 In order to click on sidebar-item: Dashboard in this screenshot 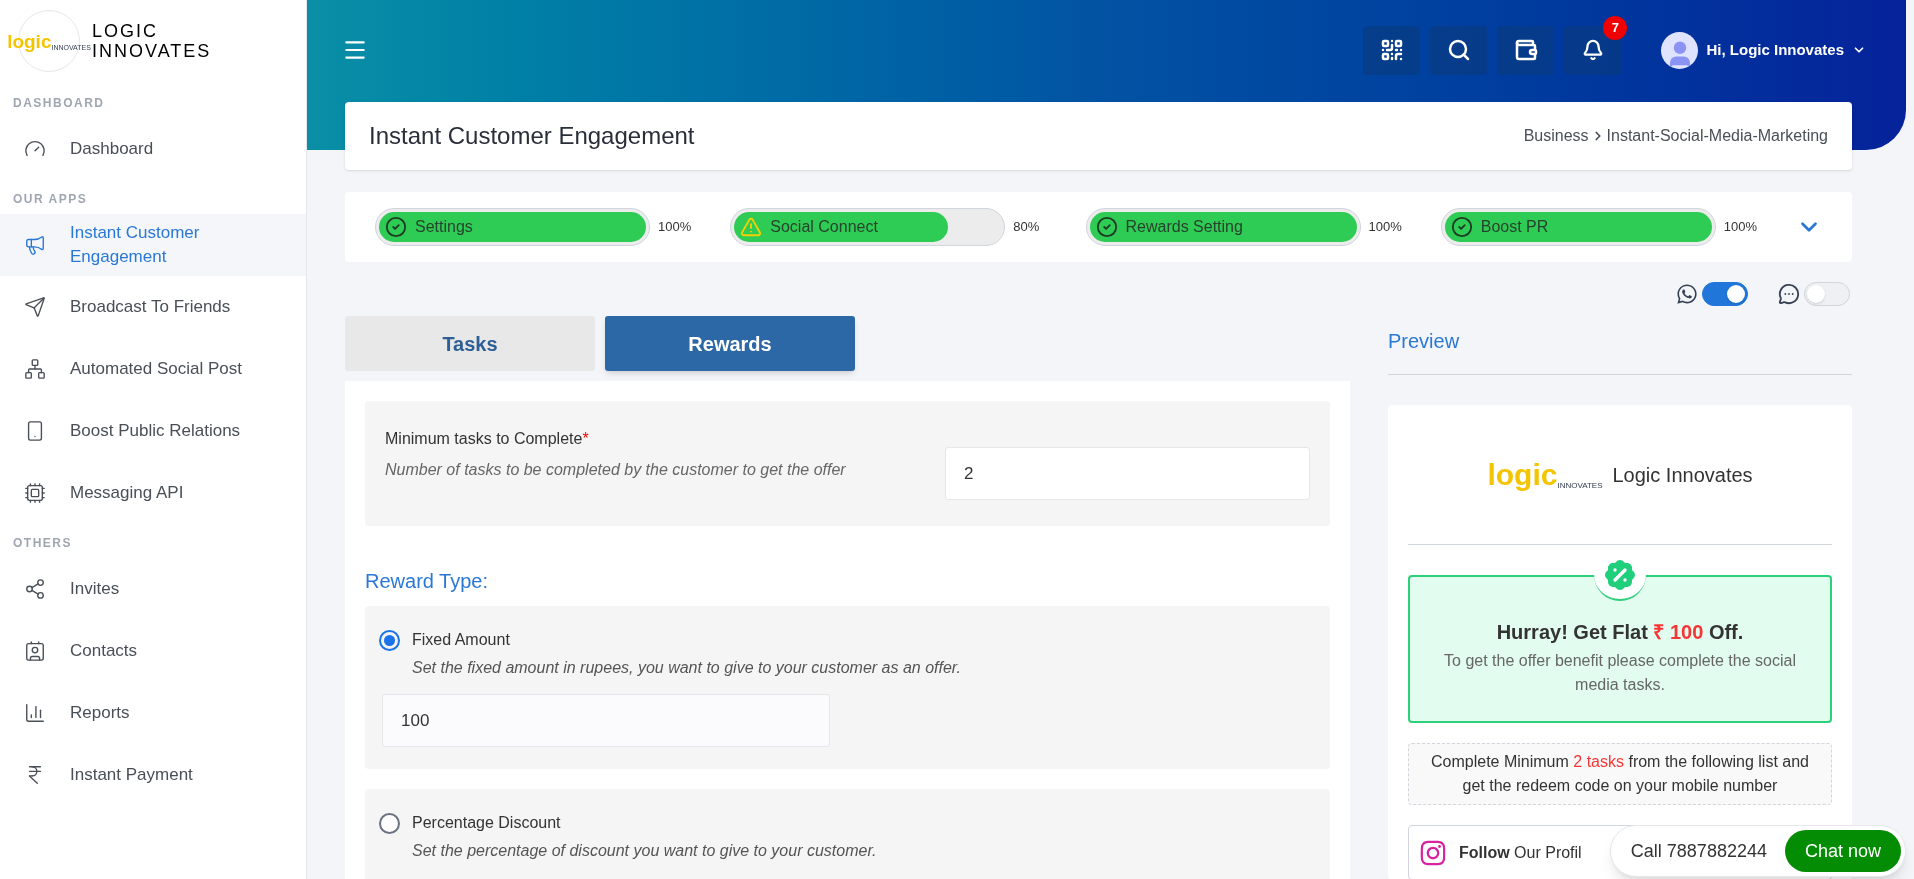, I will do `click(153, 149)`.